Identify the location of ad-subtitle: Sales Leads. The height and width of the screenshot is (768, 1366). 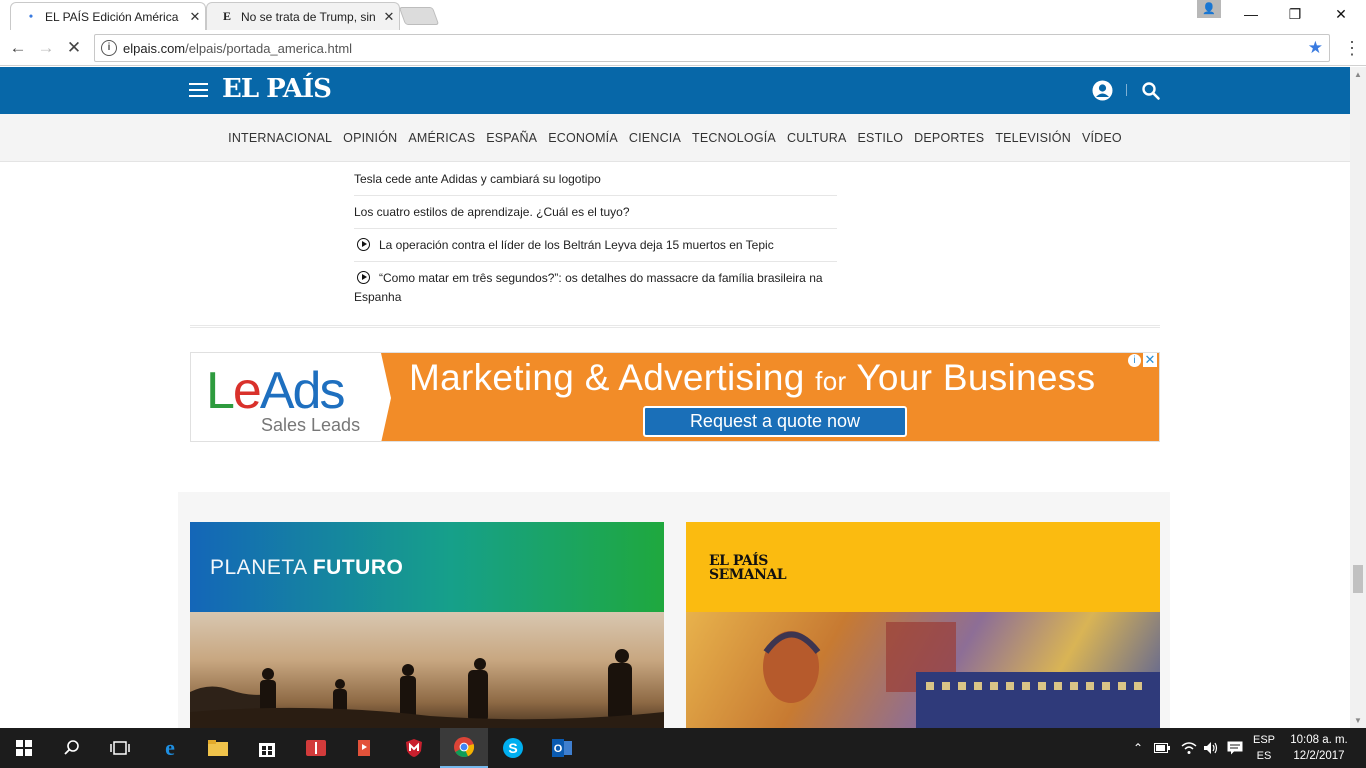
(311, 425).